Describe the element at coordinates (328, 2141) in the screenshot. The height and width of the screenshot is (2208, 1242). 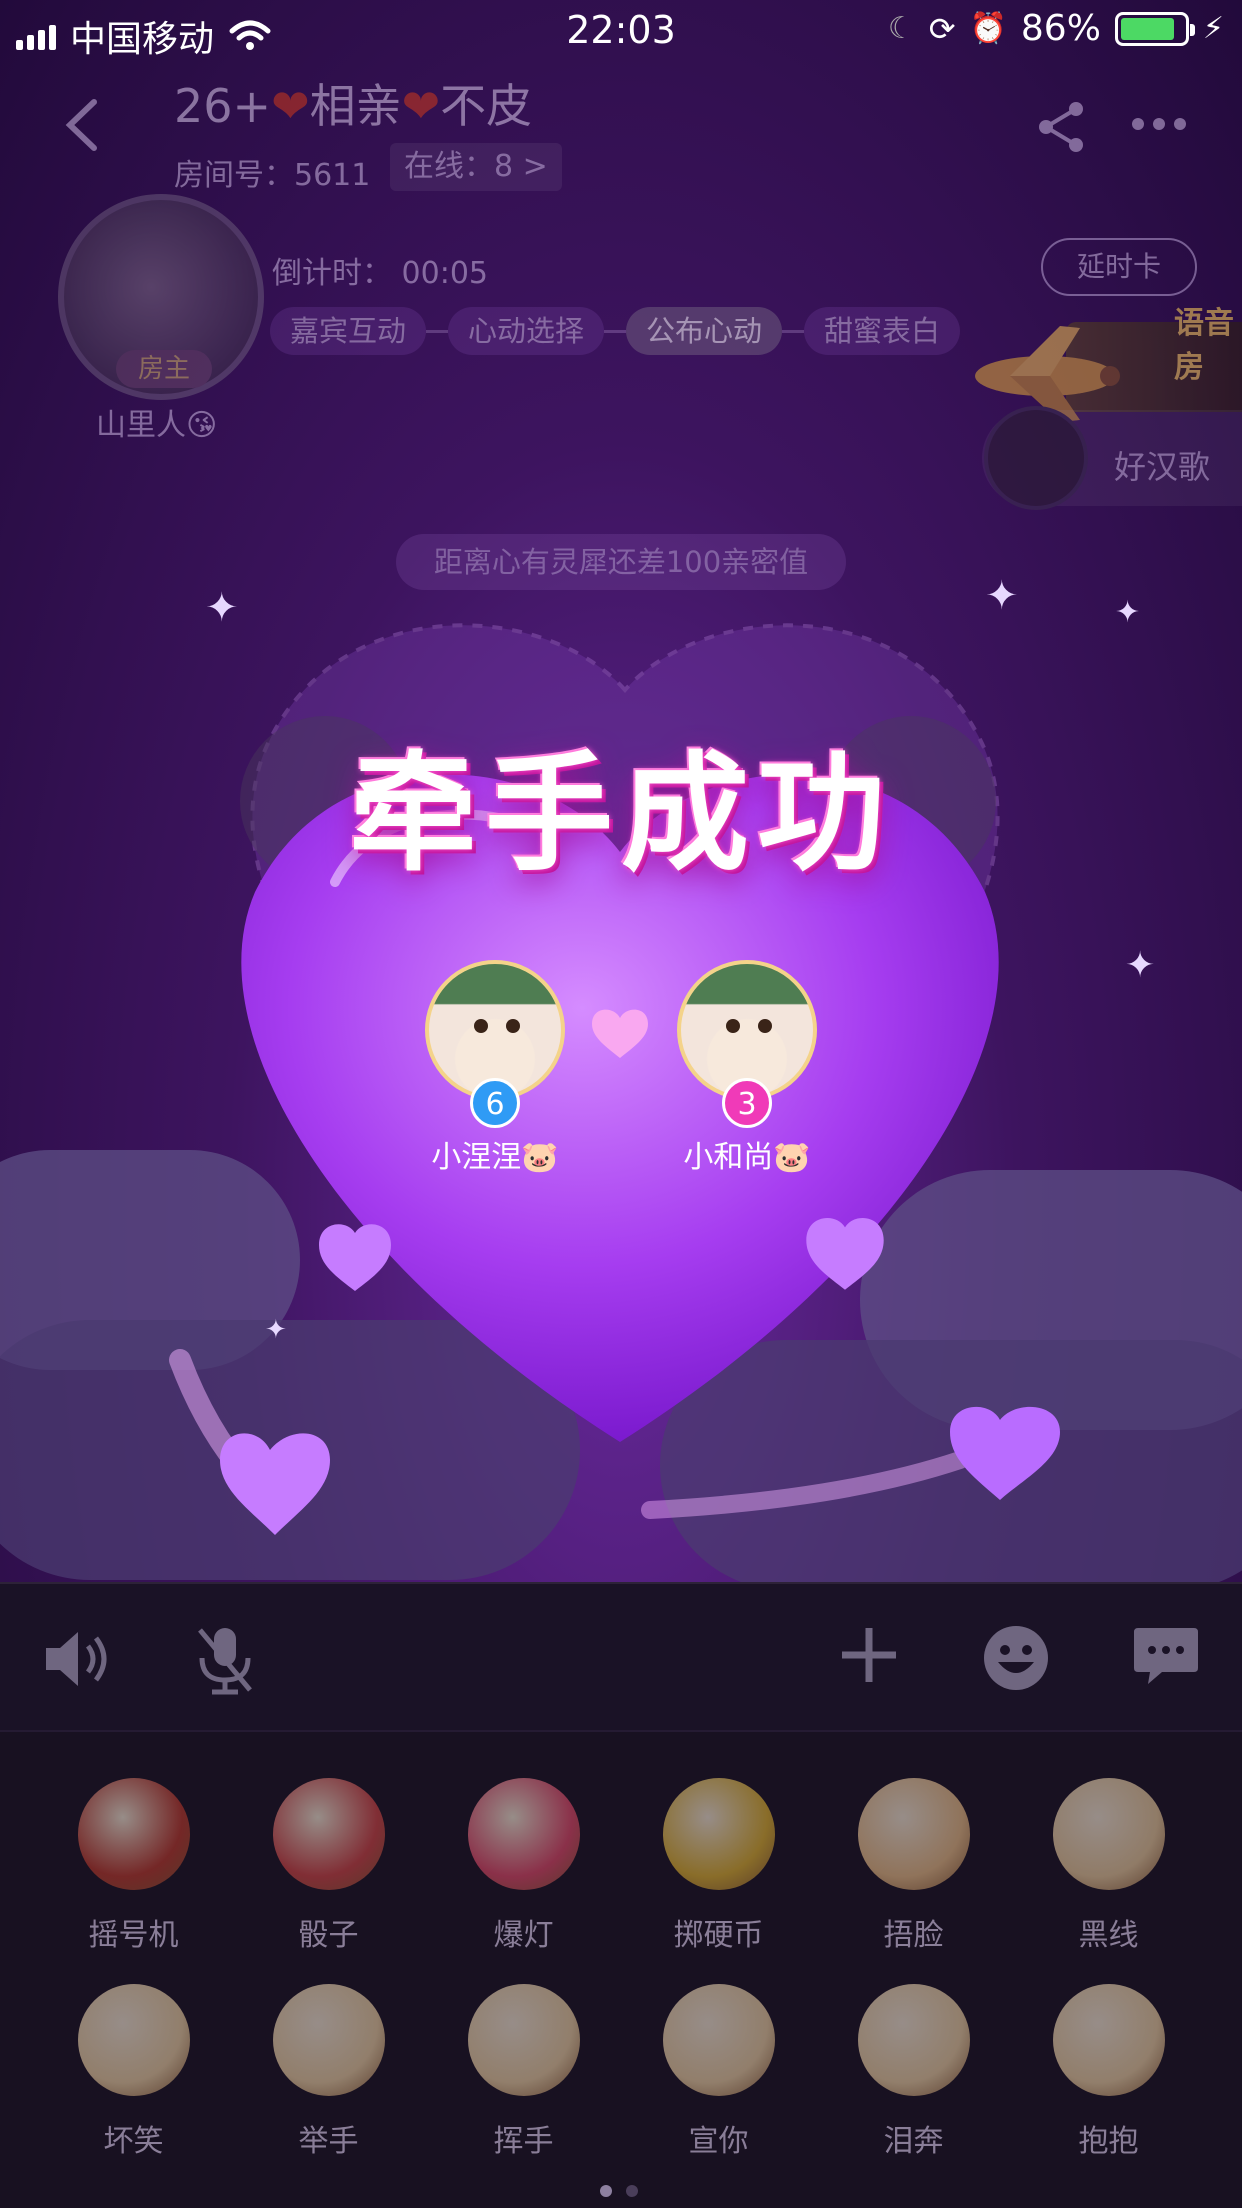
I see `emoji-label: 举手` at that location.